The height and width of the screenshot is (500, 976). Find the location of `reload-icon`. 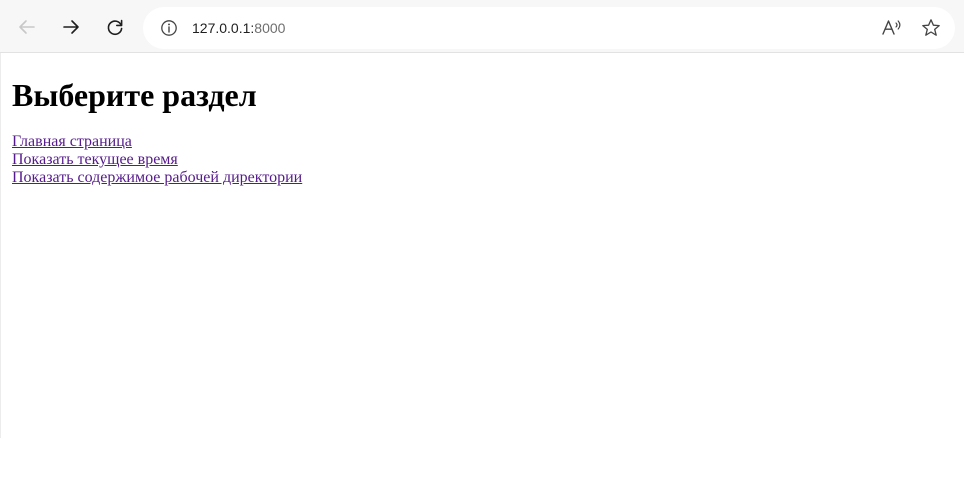

reload-icon is located at coordinates (115, 27).